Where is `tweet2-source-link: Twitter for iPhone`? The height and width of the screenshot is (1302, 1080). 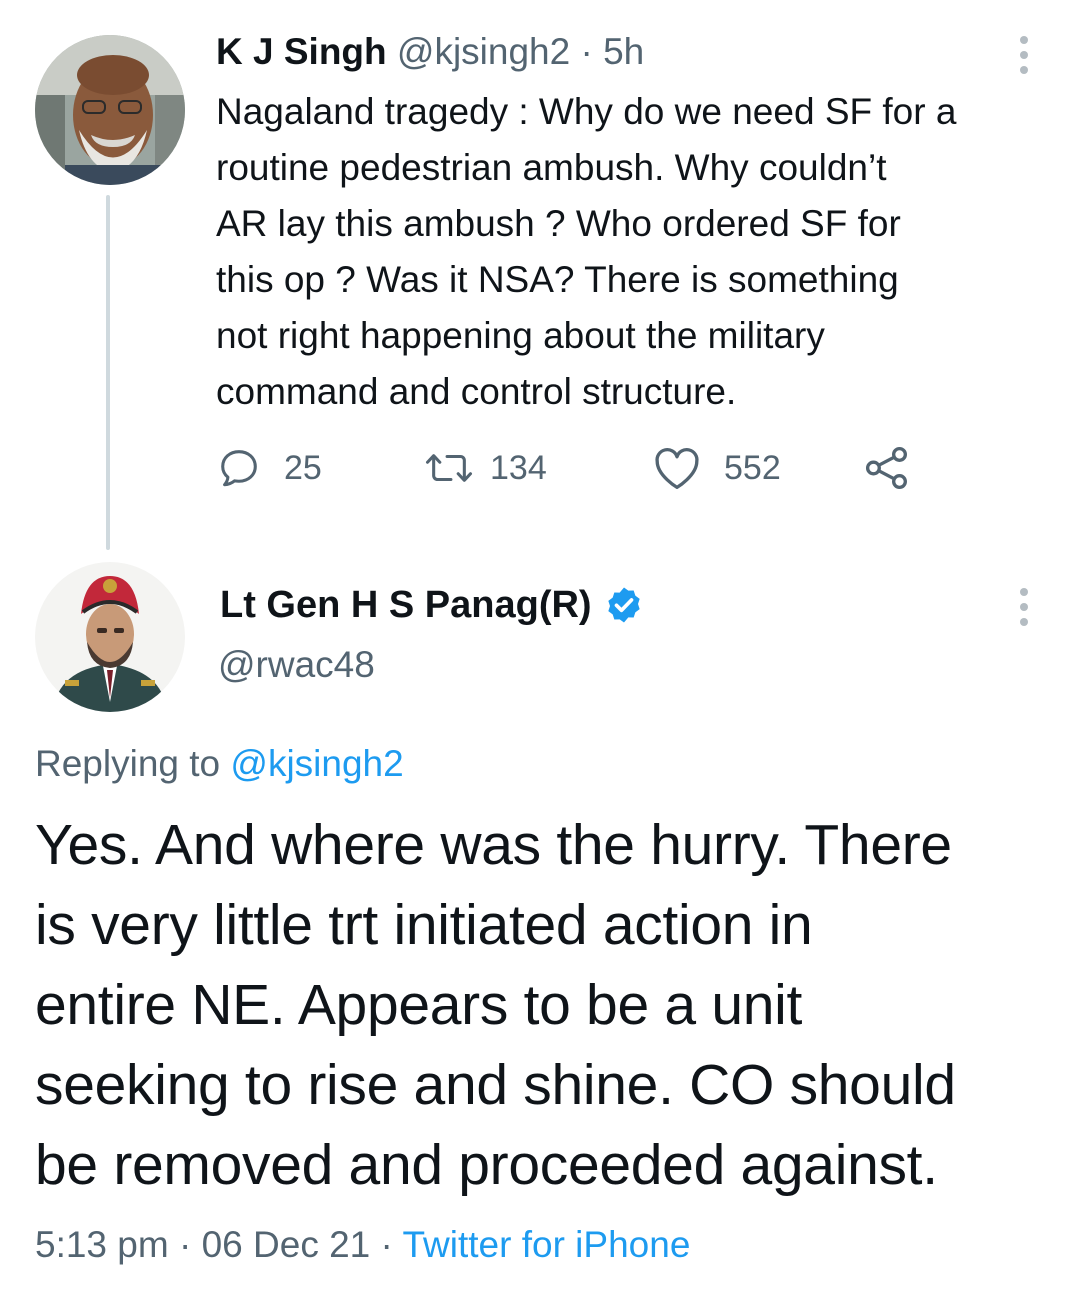 tweet2-source-link: Twitter for iPhone is located at coordinates (546, 1244).